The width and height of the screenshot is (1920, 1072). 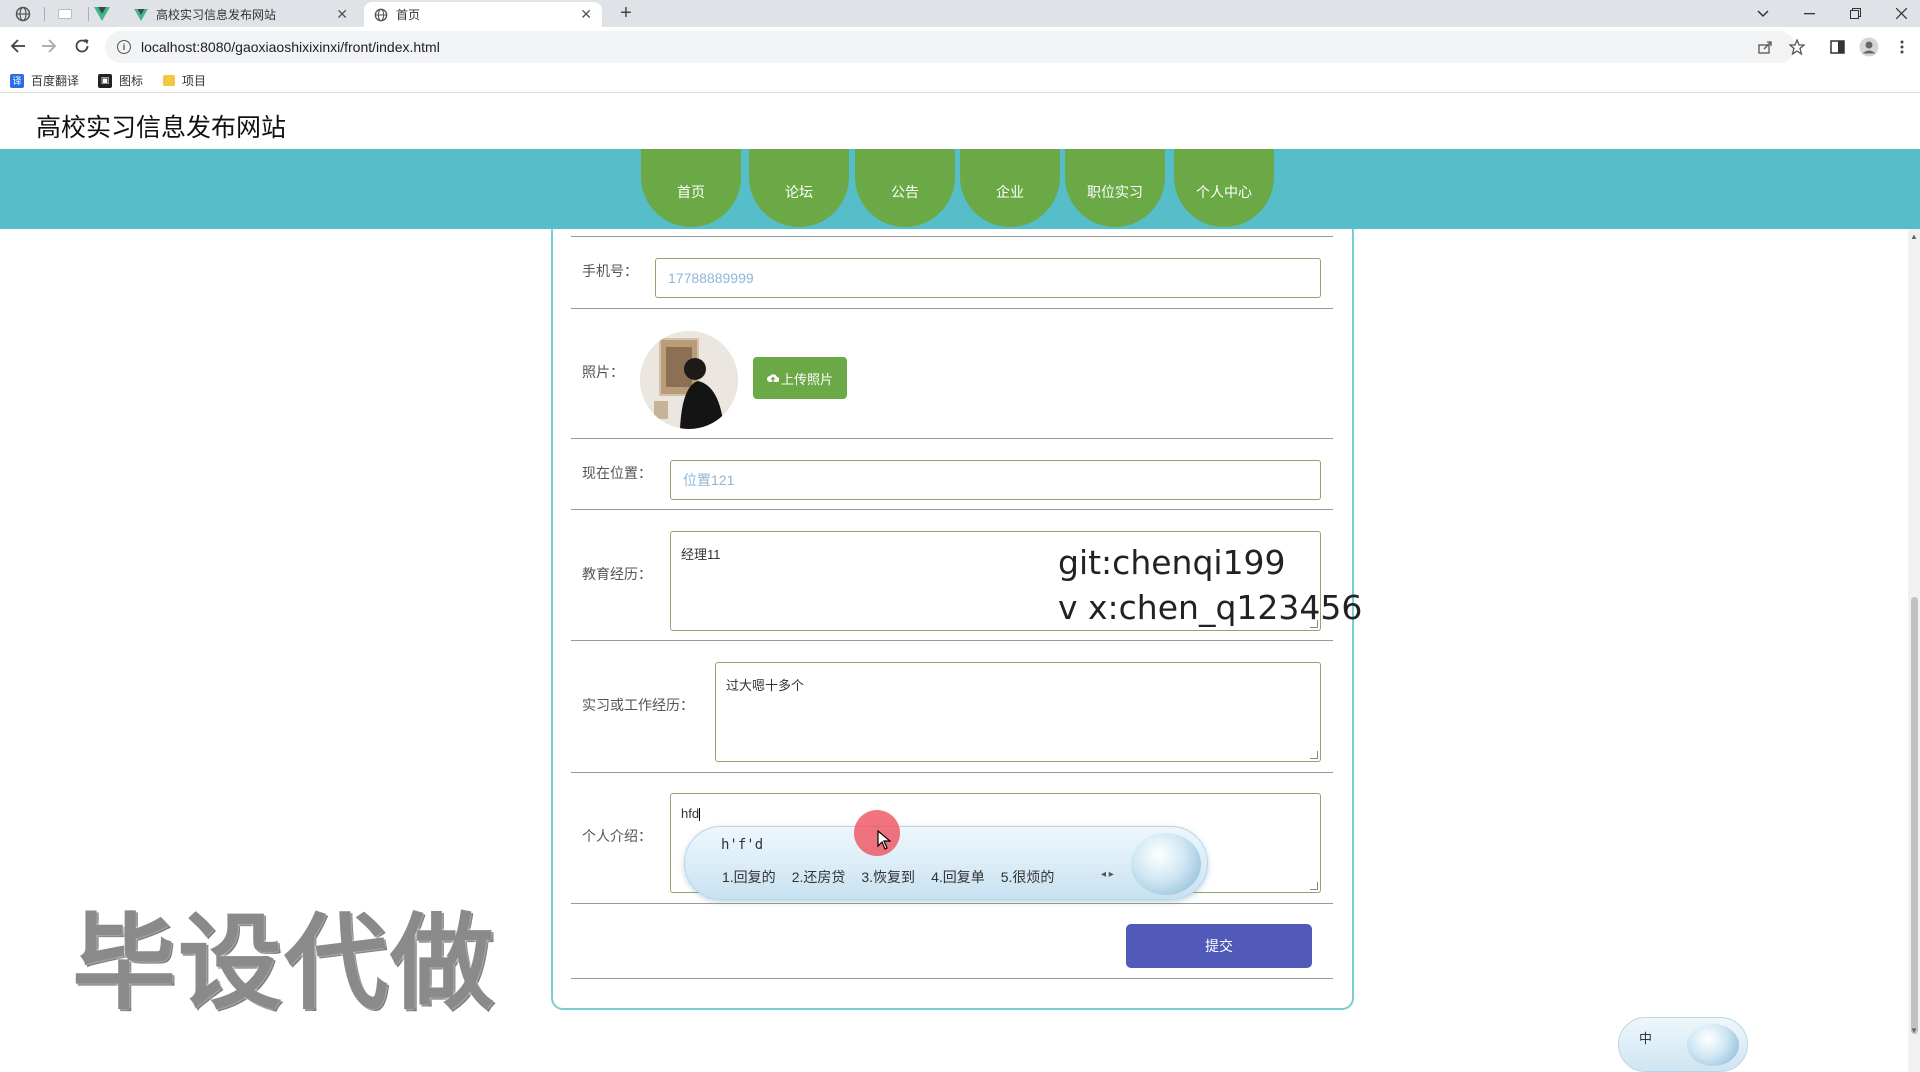 What do you see at coordinates (689, 380) in the screenshot?
I see `avatar` at bounding box center [689, 380].